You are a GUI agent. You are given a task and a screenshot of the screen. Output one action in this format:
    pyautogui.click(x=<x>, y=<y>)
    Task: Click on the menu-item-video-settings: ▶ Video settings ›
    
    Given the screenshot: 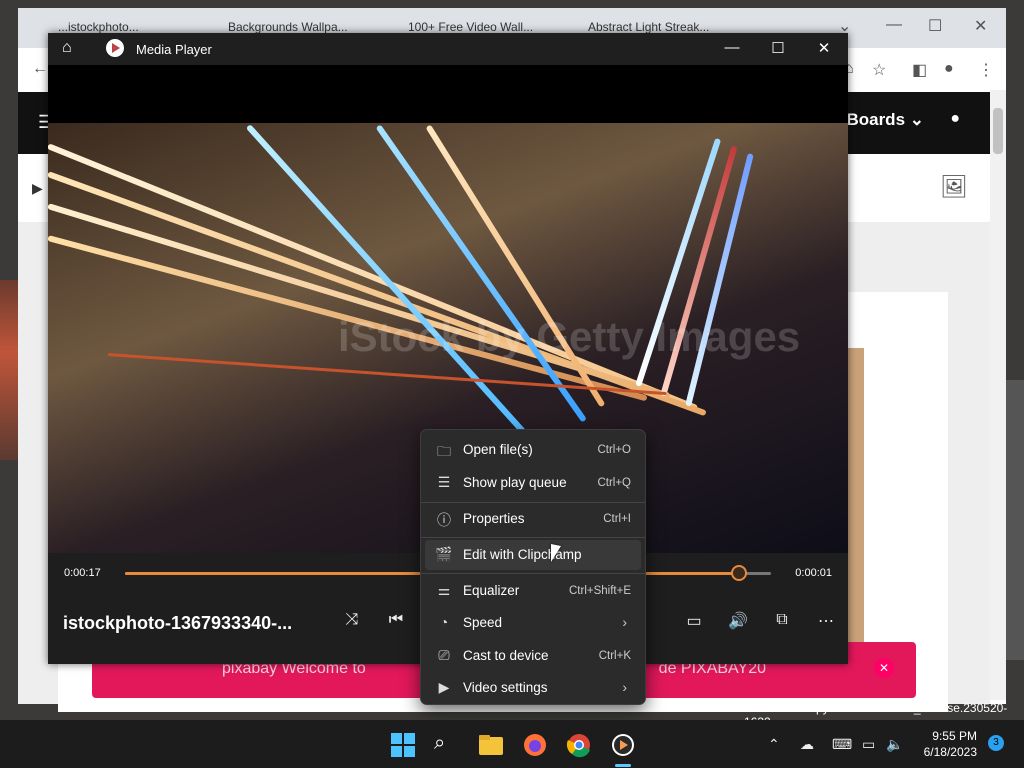 What is the action you would take?
    pyautogui.click(x=533, y=688)
    